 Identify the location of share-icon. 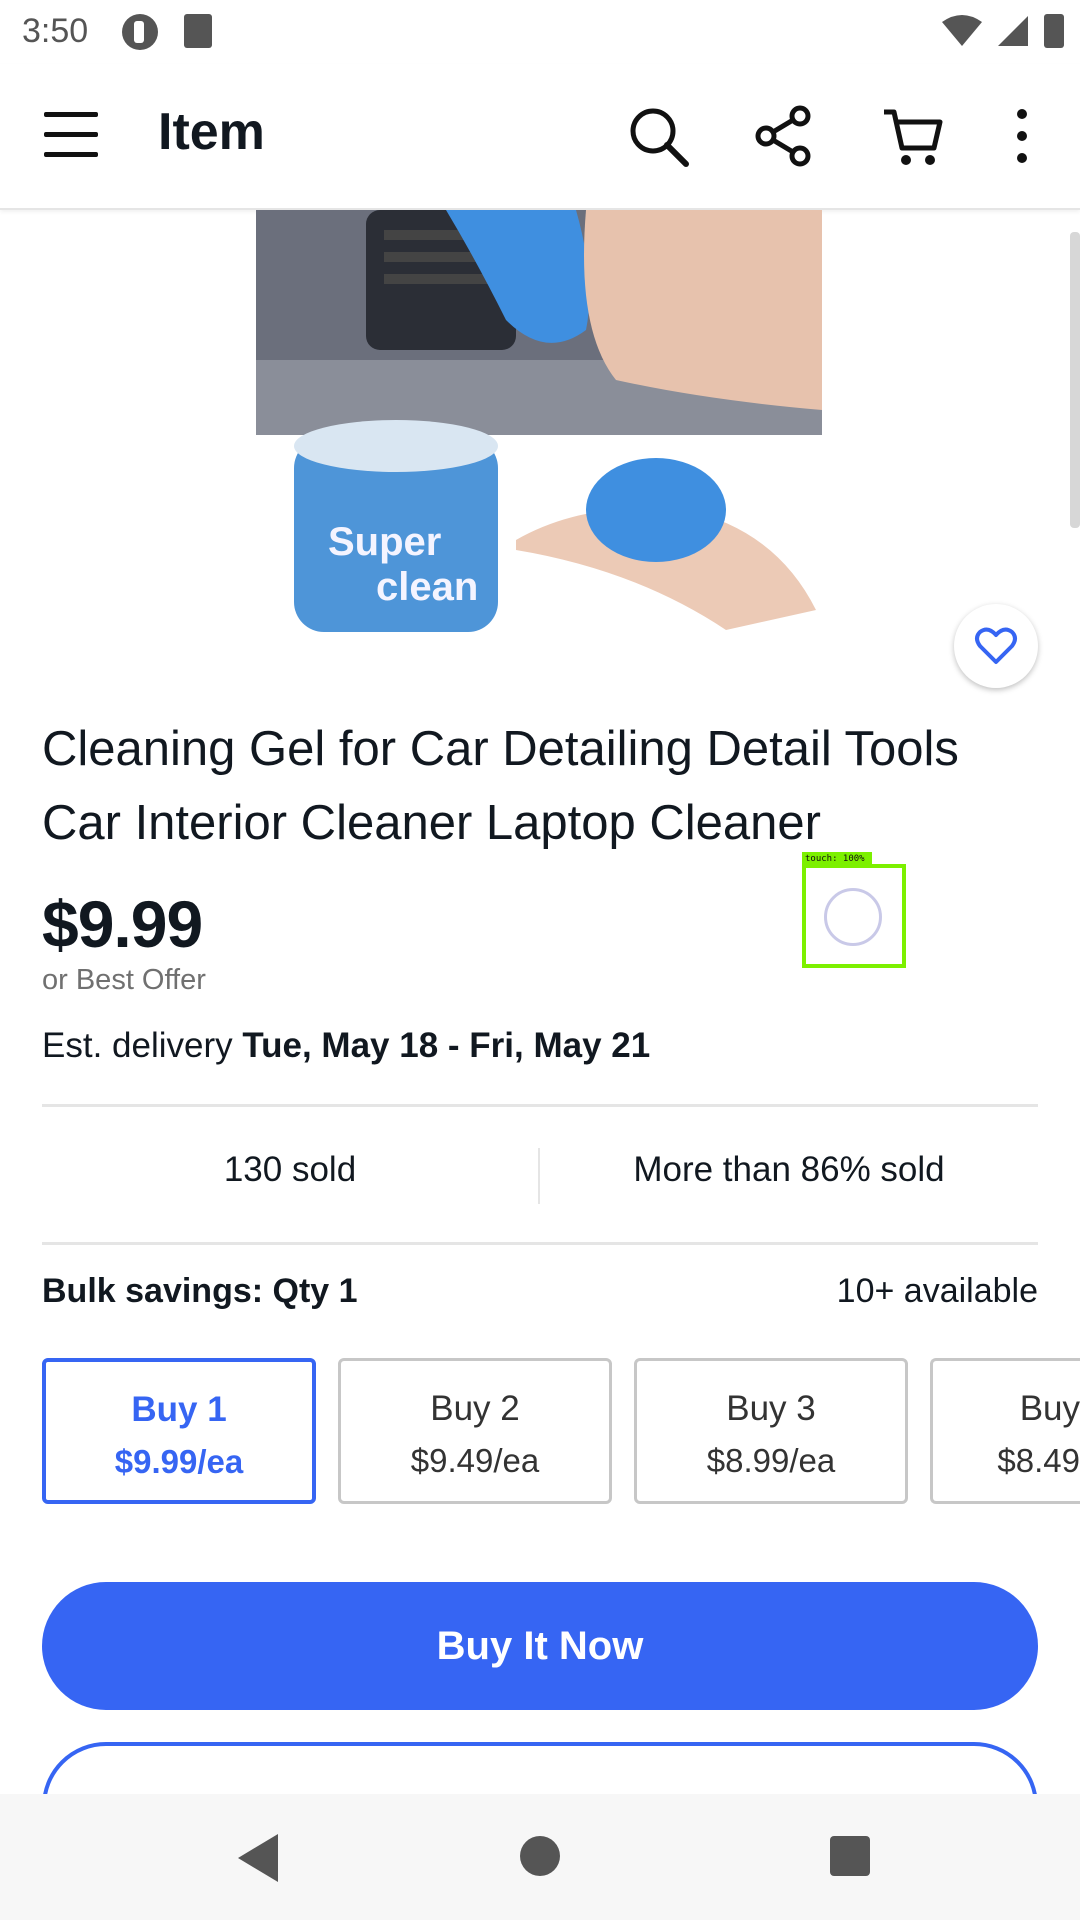
(784, 136).